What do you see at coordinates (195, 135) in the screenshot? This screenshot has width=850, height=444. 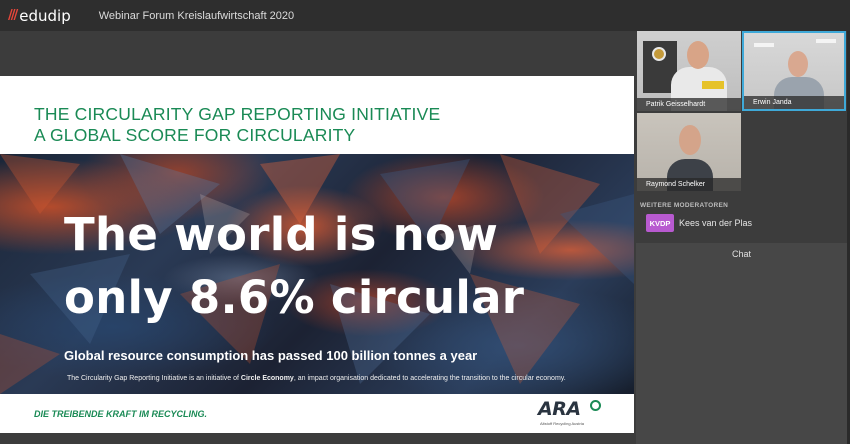 I see `slide-title-line-2: A GLOBAL SCORE FOR CIRCULARITY` at bounding box center [195, 135].